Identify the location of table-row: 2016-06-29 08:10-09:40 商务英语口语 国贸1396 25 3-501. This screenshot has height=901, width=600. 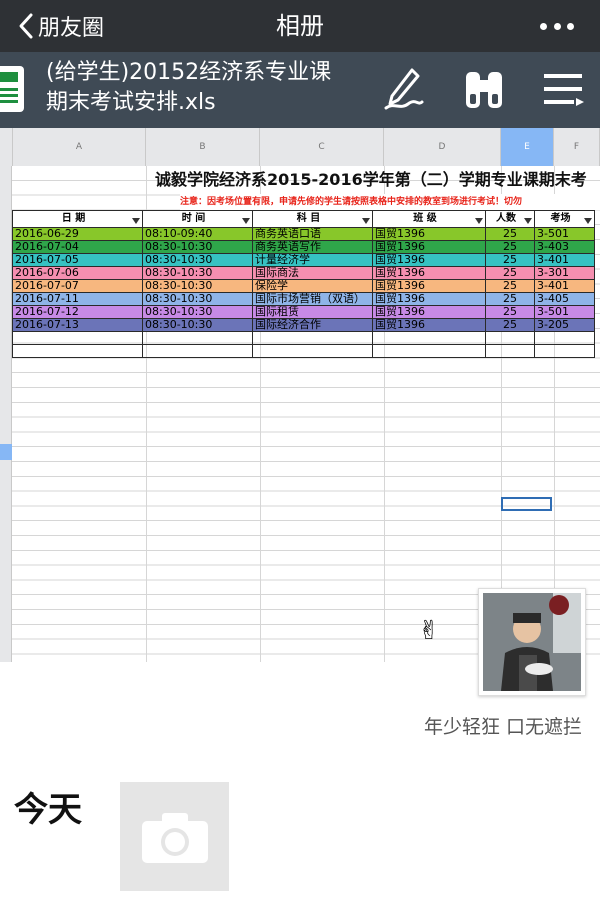
(303, 234).